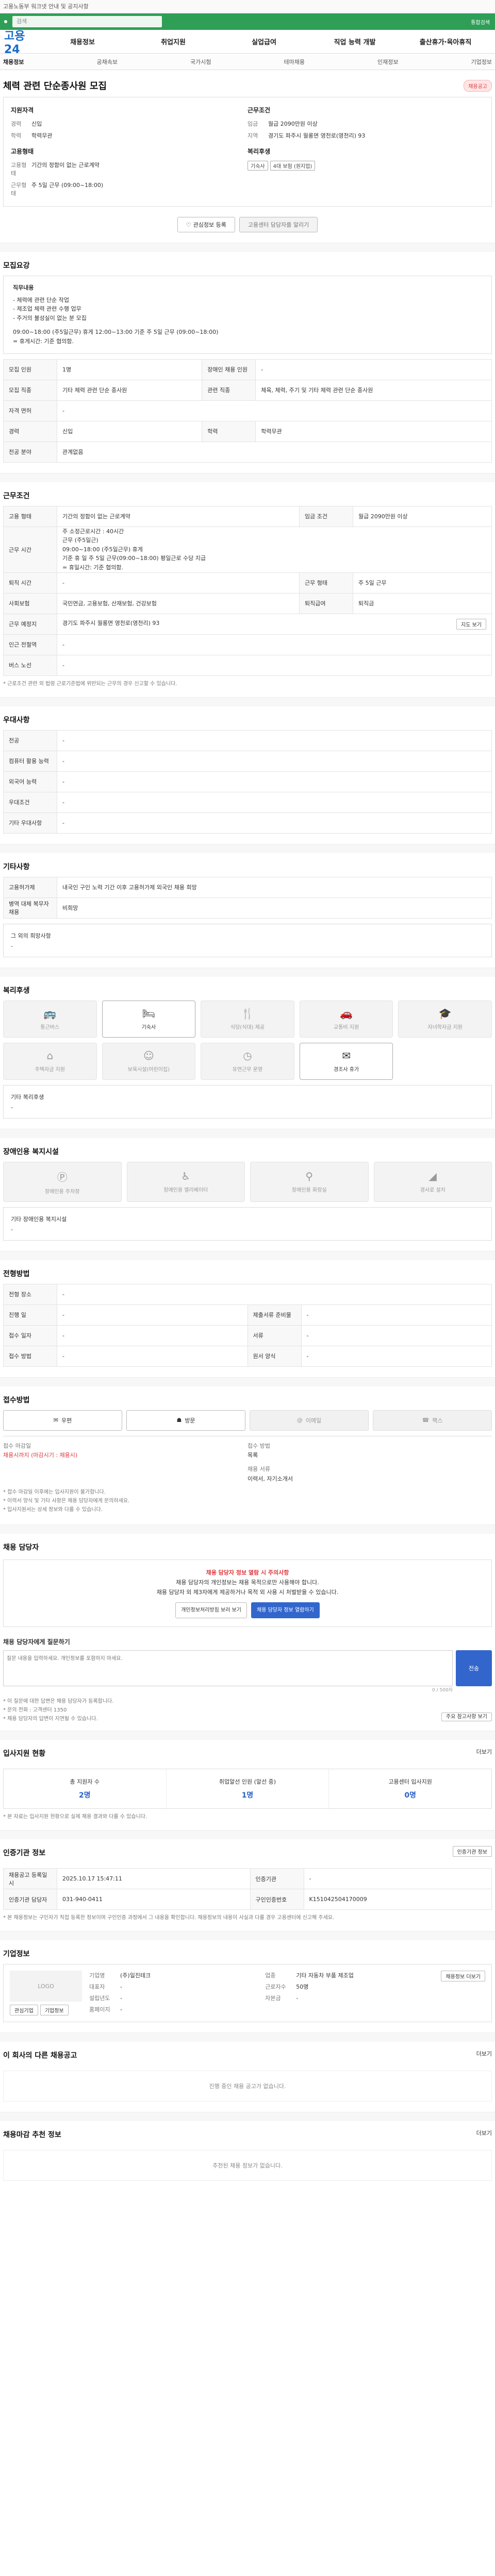 The height and width of the screenshot is (2576, 495). What do you see at coordinates (62, 1420) in the screenshot?
I see `apply-mail-button: ✉ 우편` at bounding box center [62, 1420].